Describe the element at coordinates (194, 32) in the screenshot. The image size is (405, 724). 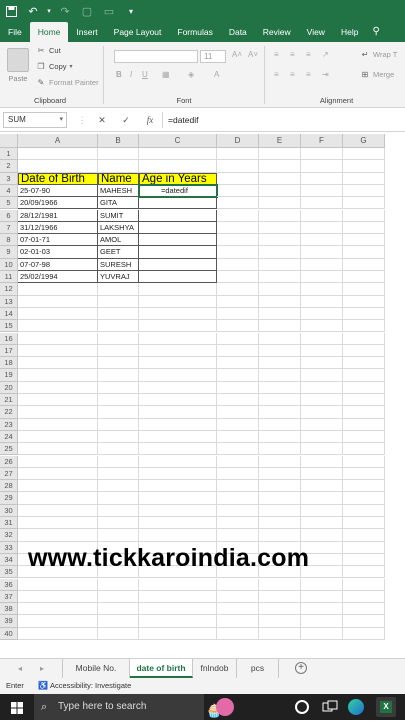
I see `tab-formulas: Formulas` at that location.